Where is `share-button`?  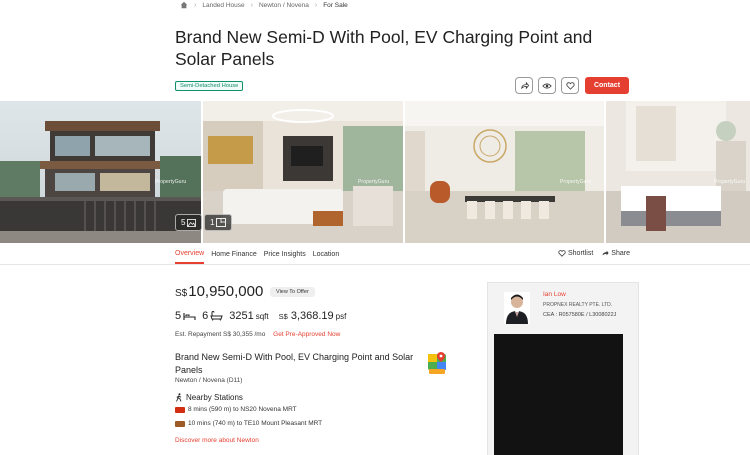 share-button is located at coordinates (524, 85).